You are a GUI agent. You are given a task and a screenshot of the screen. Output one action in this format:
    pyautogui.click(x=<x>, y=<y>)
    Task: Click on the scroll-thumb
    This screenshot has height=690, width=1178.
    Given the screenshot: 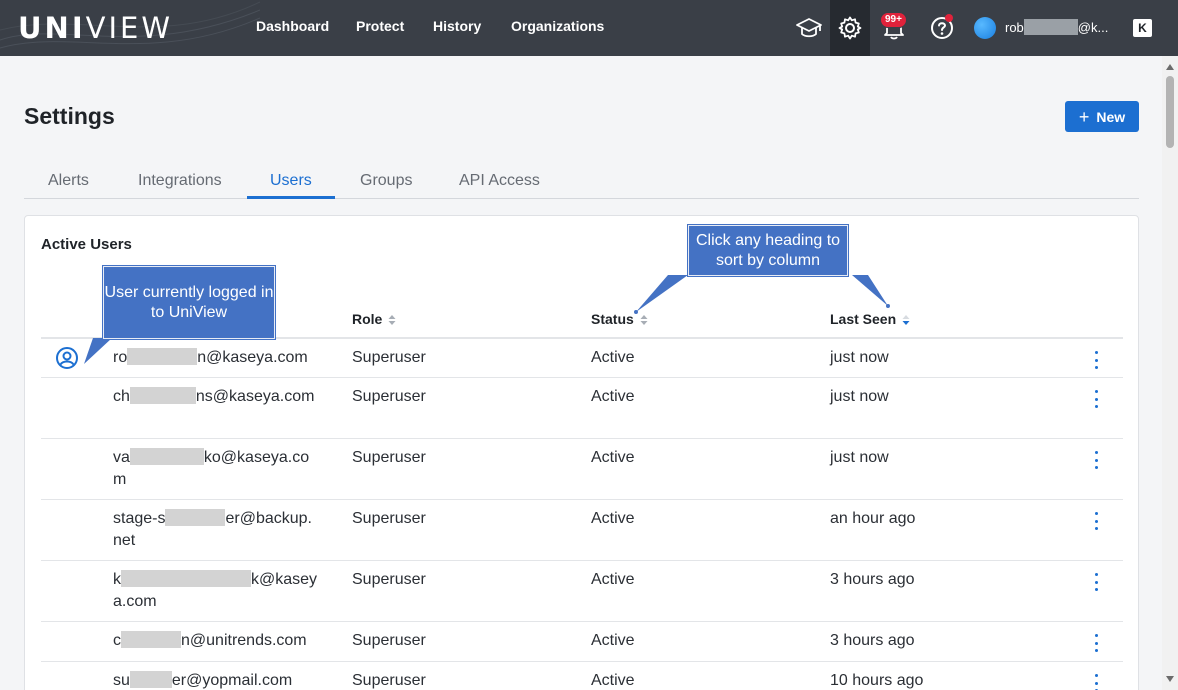 What is the action you would take?
    pyautogui.click(x=1170, y=112)
    